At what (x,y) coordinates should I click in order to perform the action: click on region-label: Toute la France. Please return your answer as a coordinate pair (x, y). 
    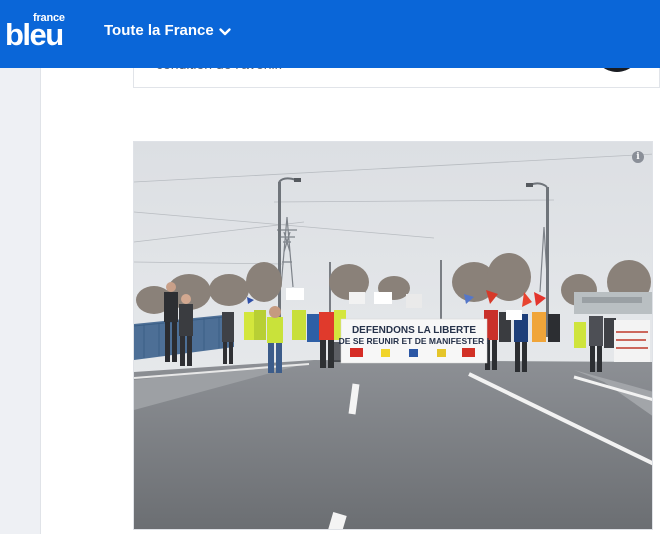
    Looking at the image, I should click on (159, 30).